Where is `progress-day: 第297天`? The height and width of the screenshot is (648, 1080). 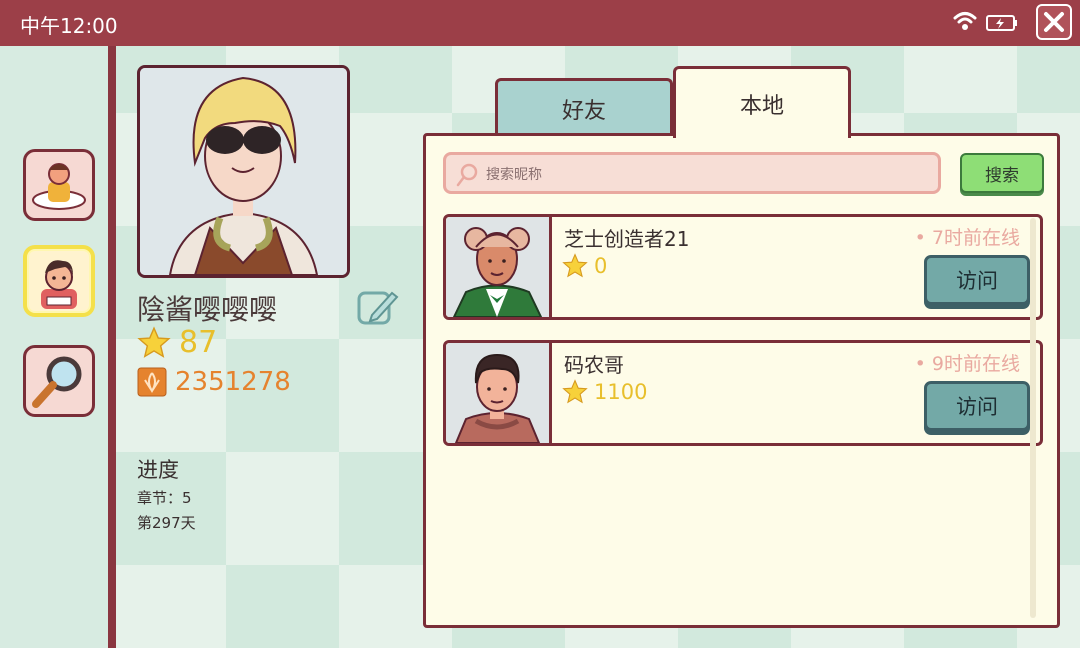
progress-day: 第297天 is located at coordinates (166, 523).